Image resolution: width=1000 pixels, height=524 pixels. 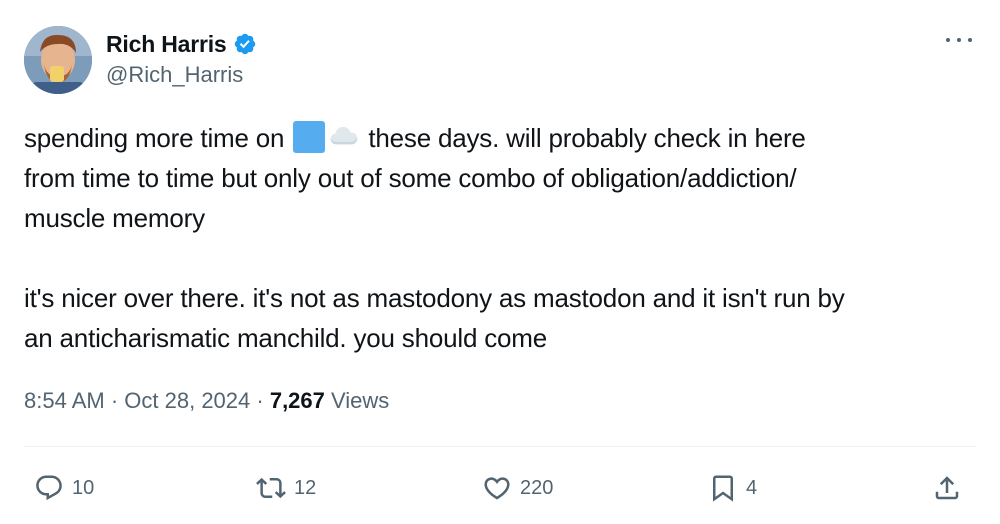 I want to click on author-block: Rich Harris @Rich_Harris, so click(x=181, y=58).